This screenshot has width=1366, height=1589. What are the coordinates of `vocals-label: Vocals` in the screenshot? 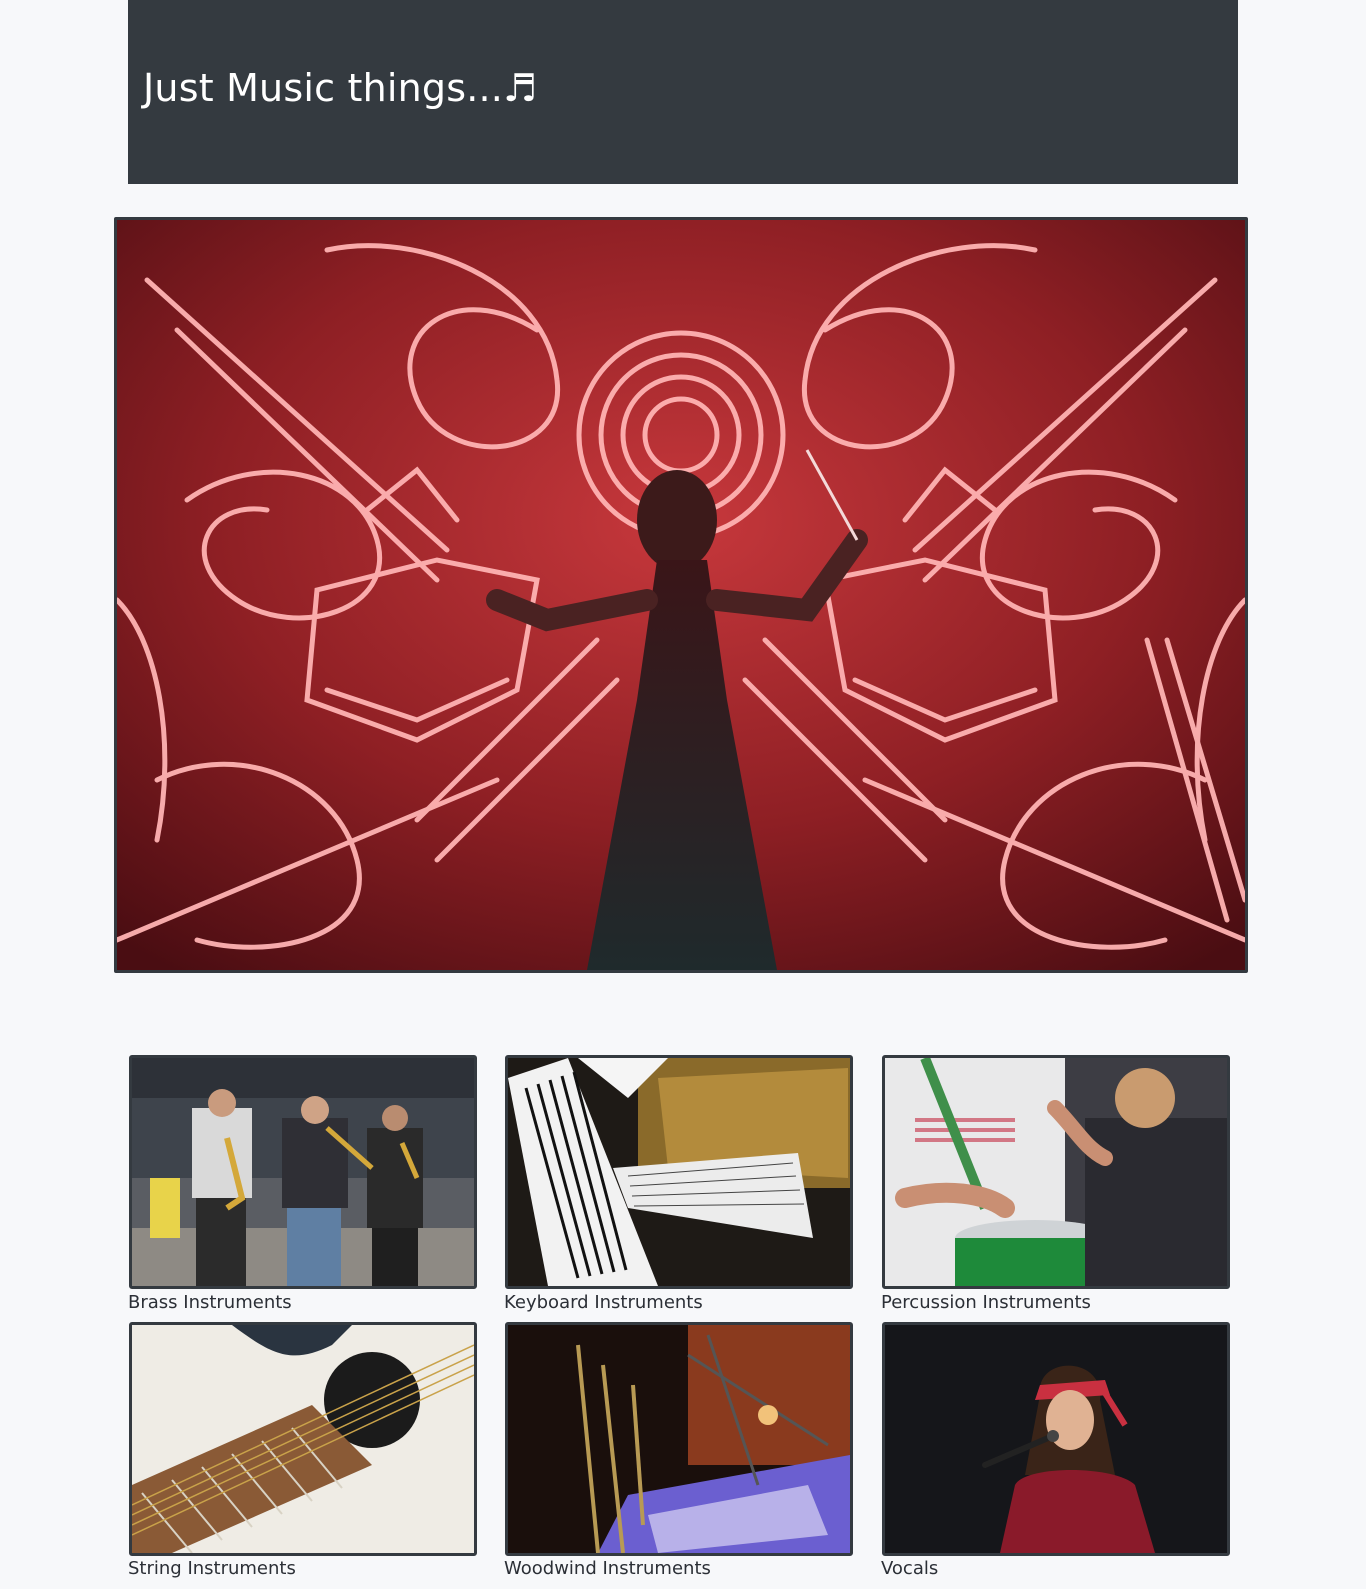 It's located at (909, 1568).